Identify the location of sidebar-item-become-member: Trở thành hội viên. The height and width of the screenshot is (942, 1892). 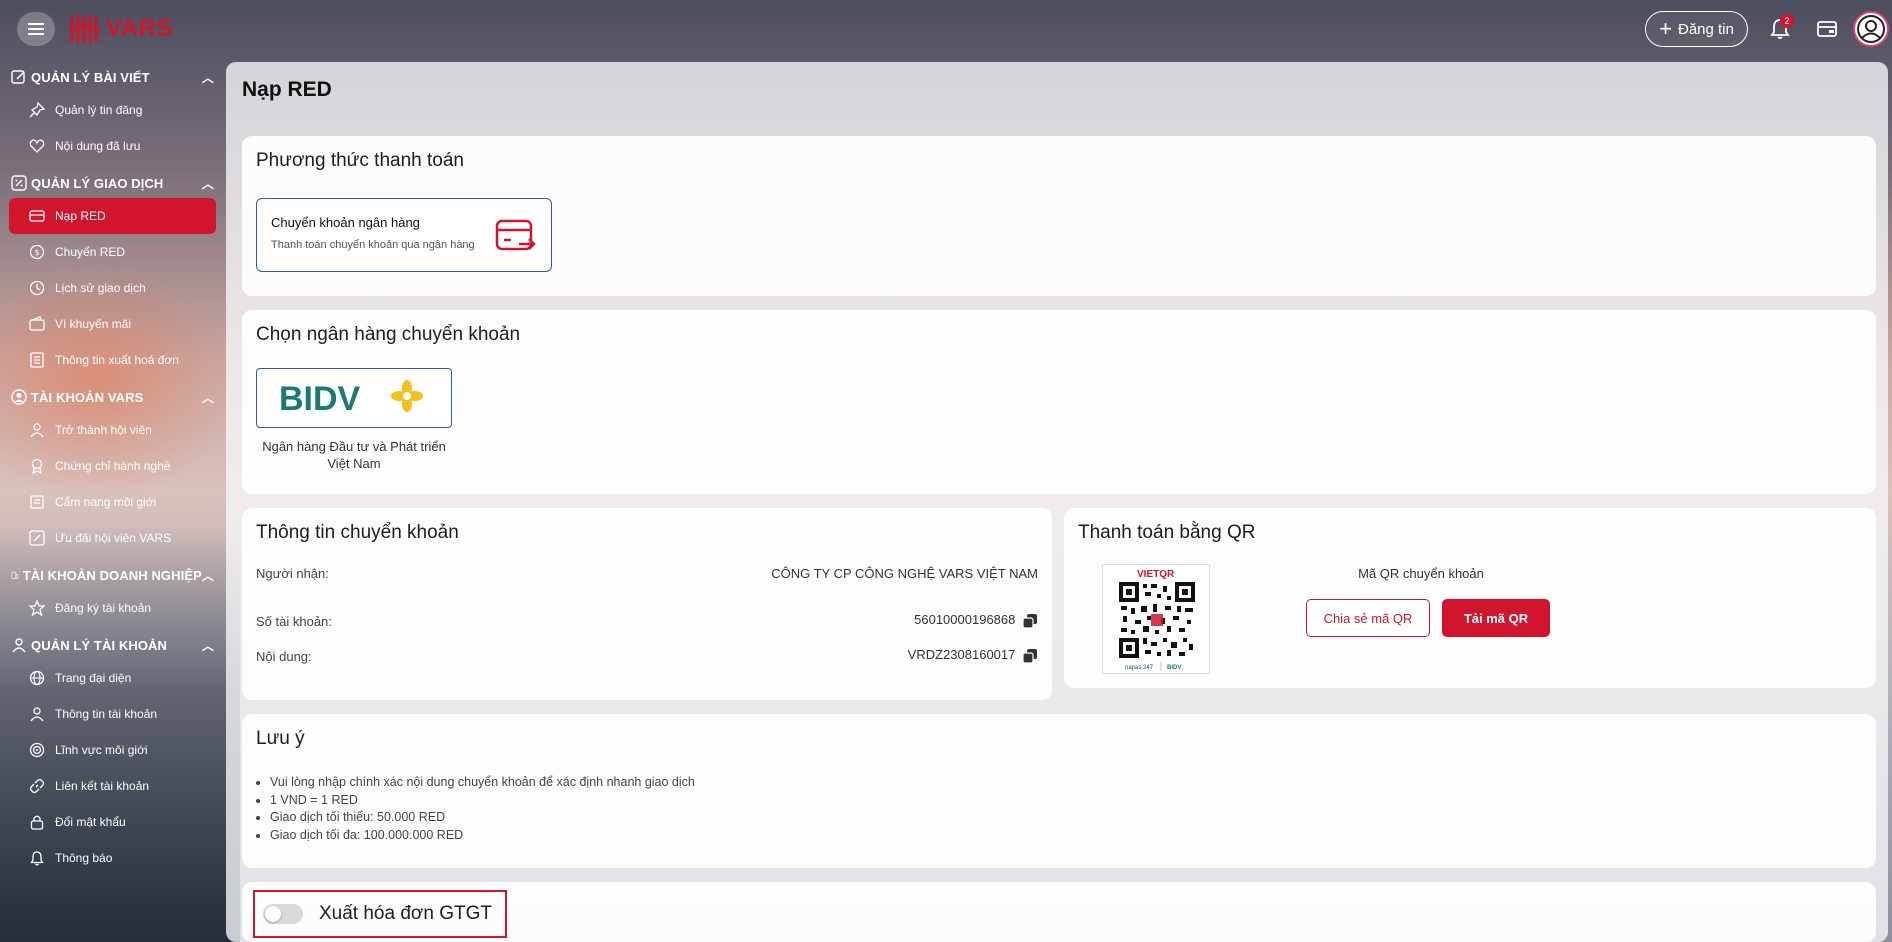
(112, 430).